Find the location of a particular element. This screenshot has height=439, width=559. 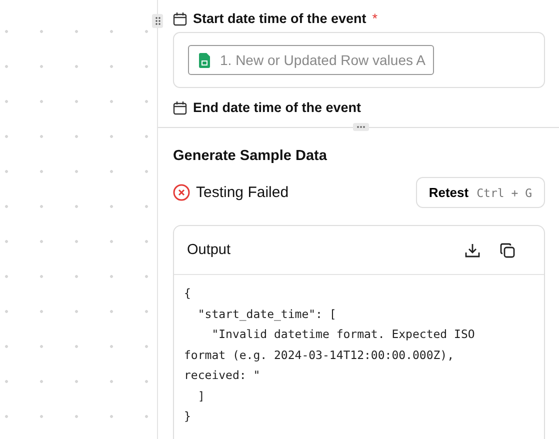

input-field: 1. New or Updated Row values A is located at coordinates (359, 60).